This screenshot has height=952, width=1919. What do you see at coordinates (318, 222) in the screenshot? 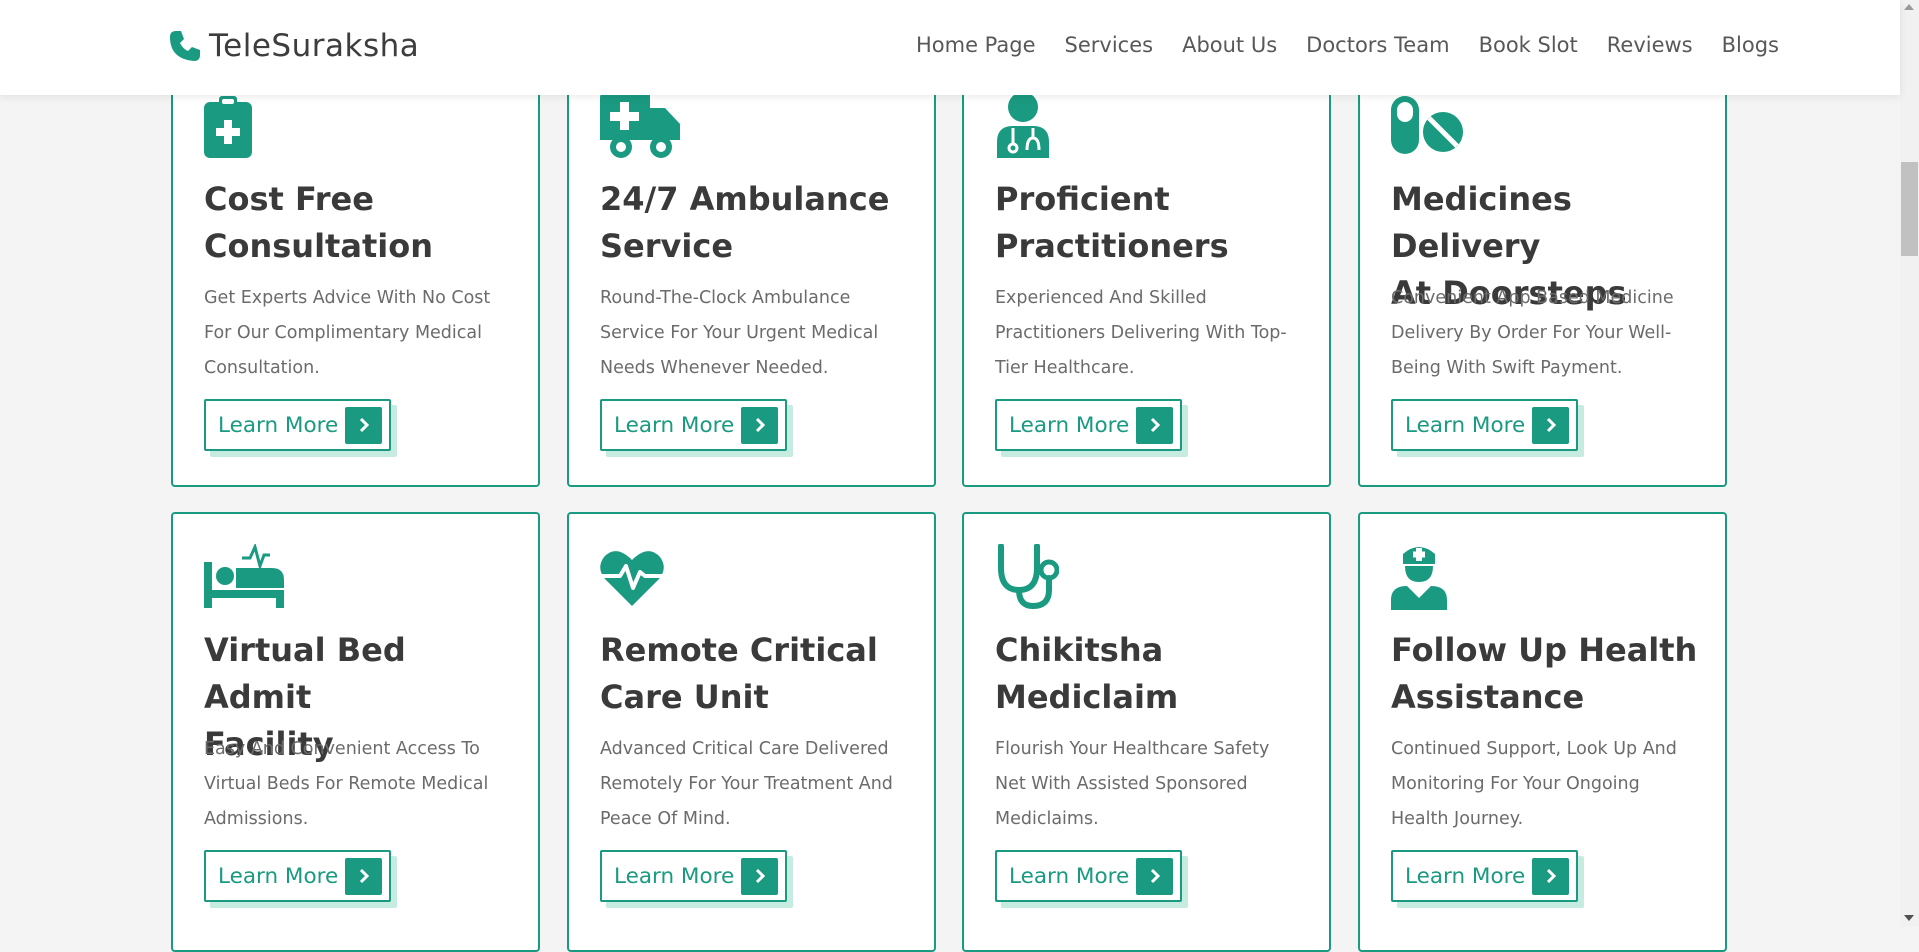
I see `card-title: Cost Free Consultation` at bounding box center [318, 222].